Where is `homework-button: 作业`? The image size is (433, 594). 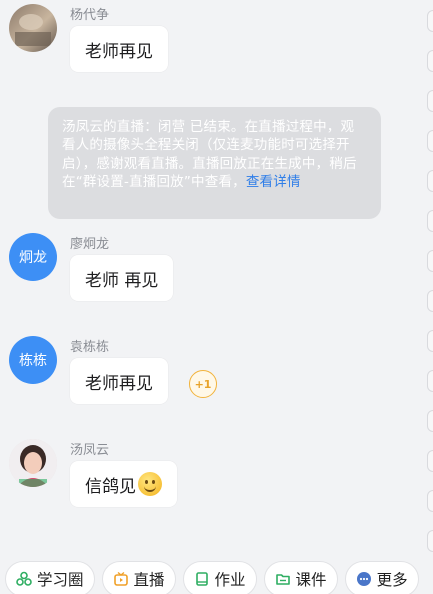 homework-button: 作业 is located at coordinates (219, 577).